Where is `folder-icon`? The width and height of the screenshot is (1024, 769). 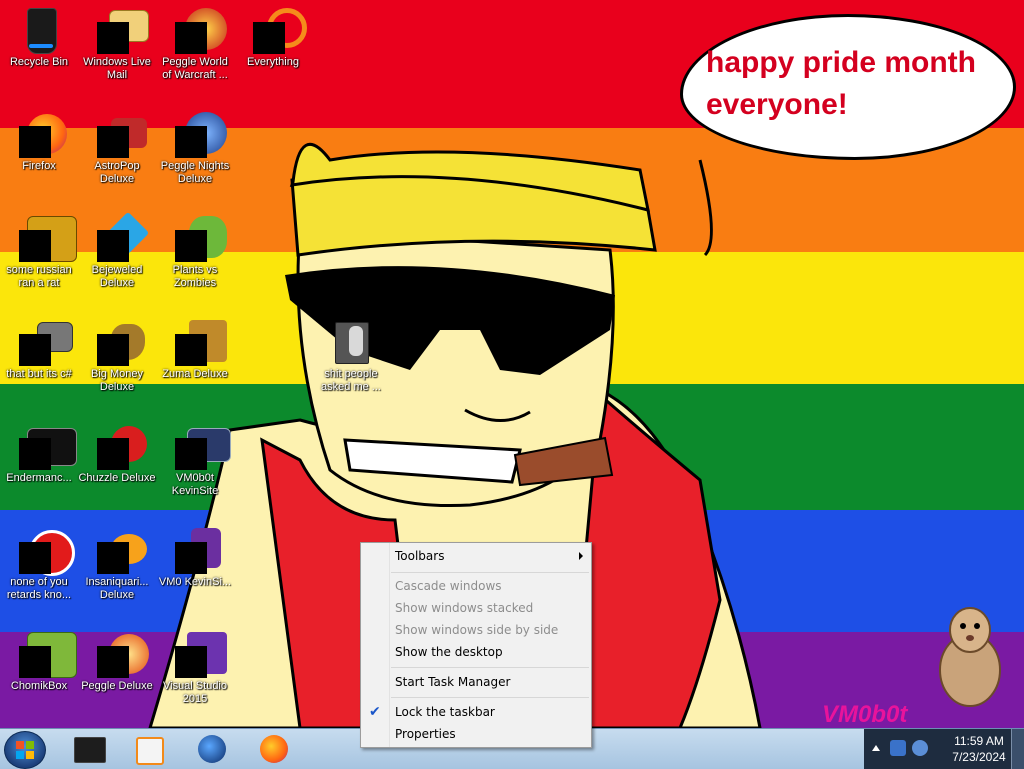
folder-icon is located at coordinates (351, 342).